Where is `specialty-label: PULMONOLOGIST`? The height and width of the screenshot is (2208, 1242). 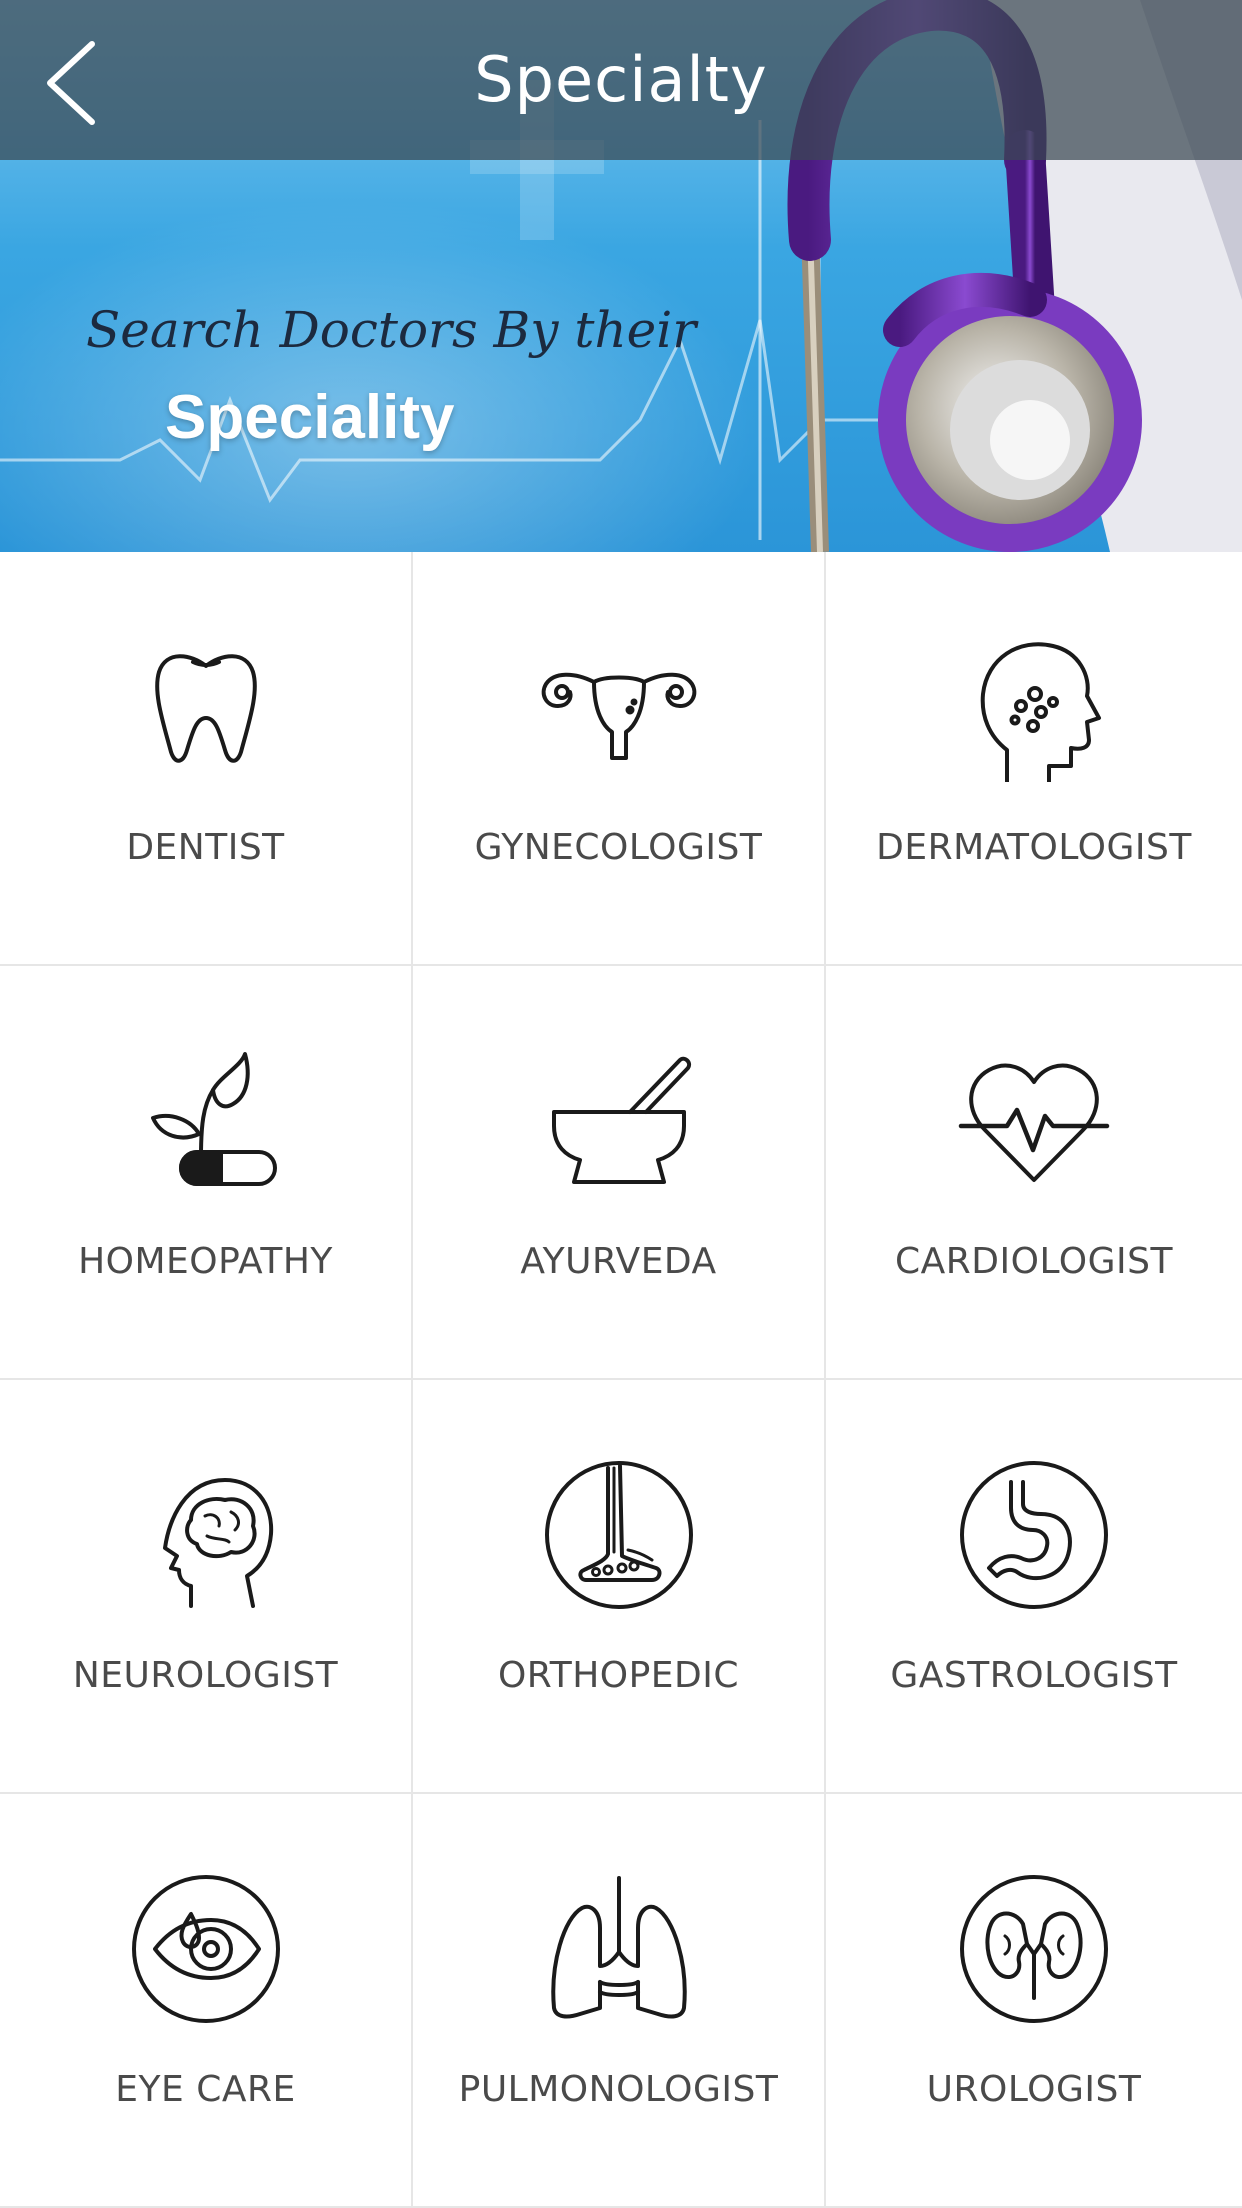
specialty-label: PULMONOLOGIST is located at coordinates (618, 2089).